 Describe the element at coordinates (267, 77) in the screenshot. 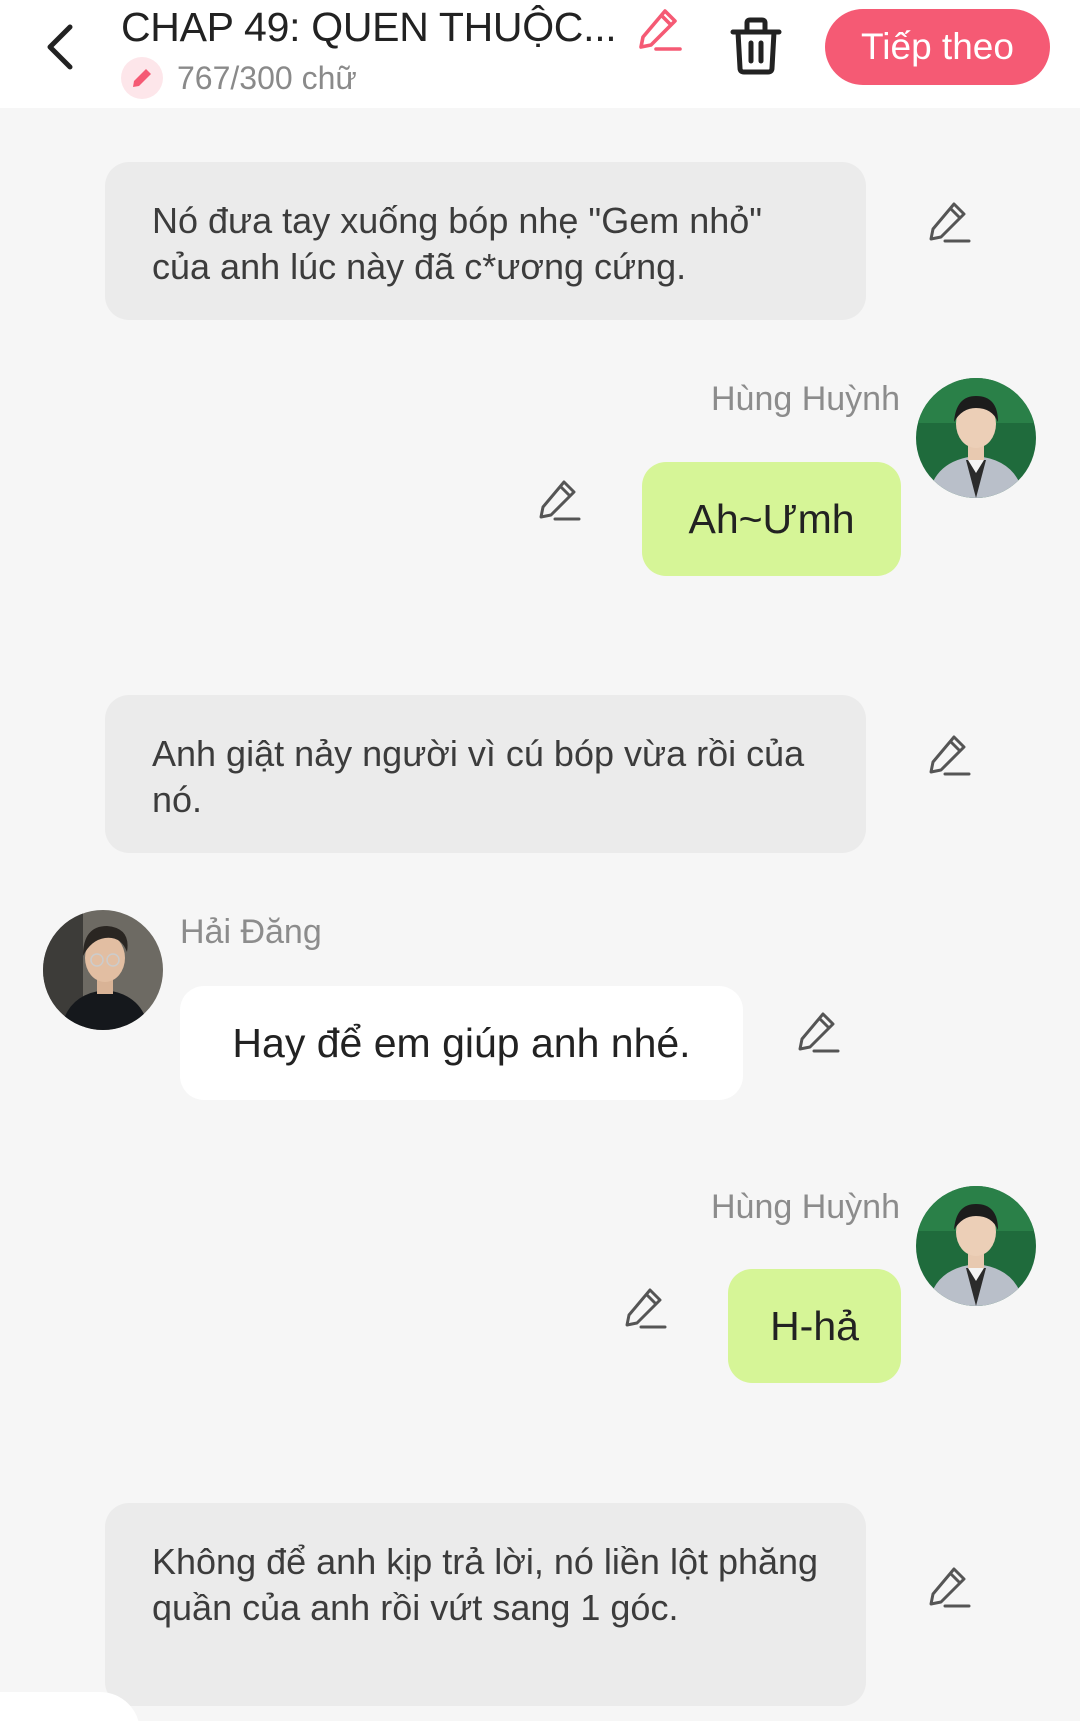

I see `word-count-text: 767/300 chữ` at that location.